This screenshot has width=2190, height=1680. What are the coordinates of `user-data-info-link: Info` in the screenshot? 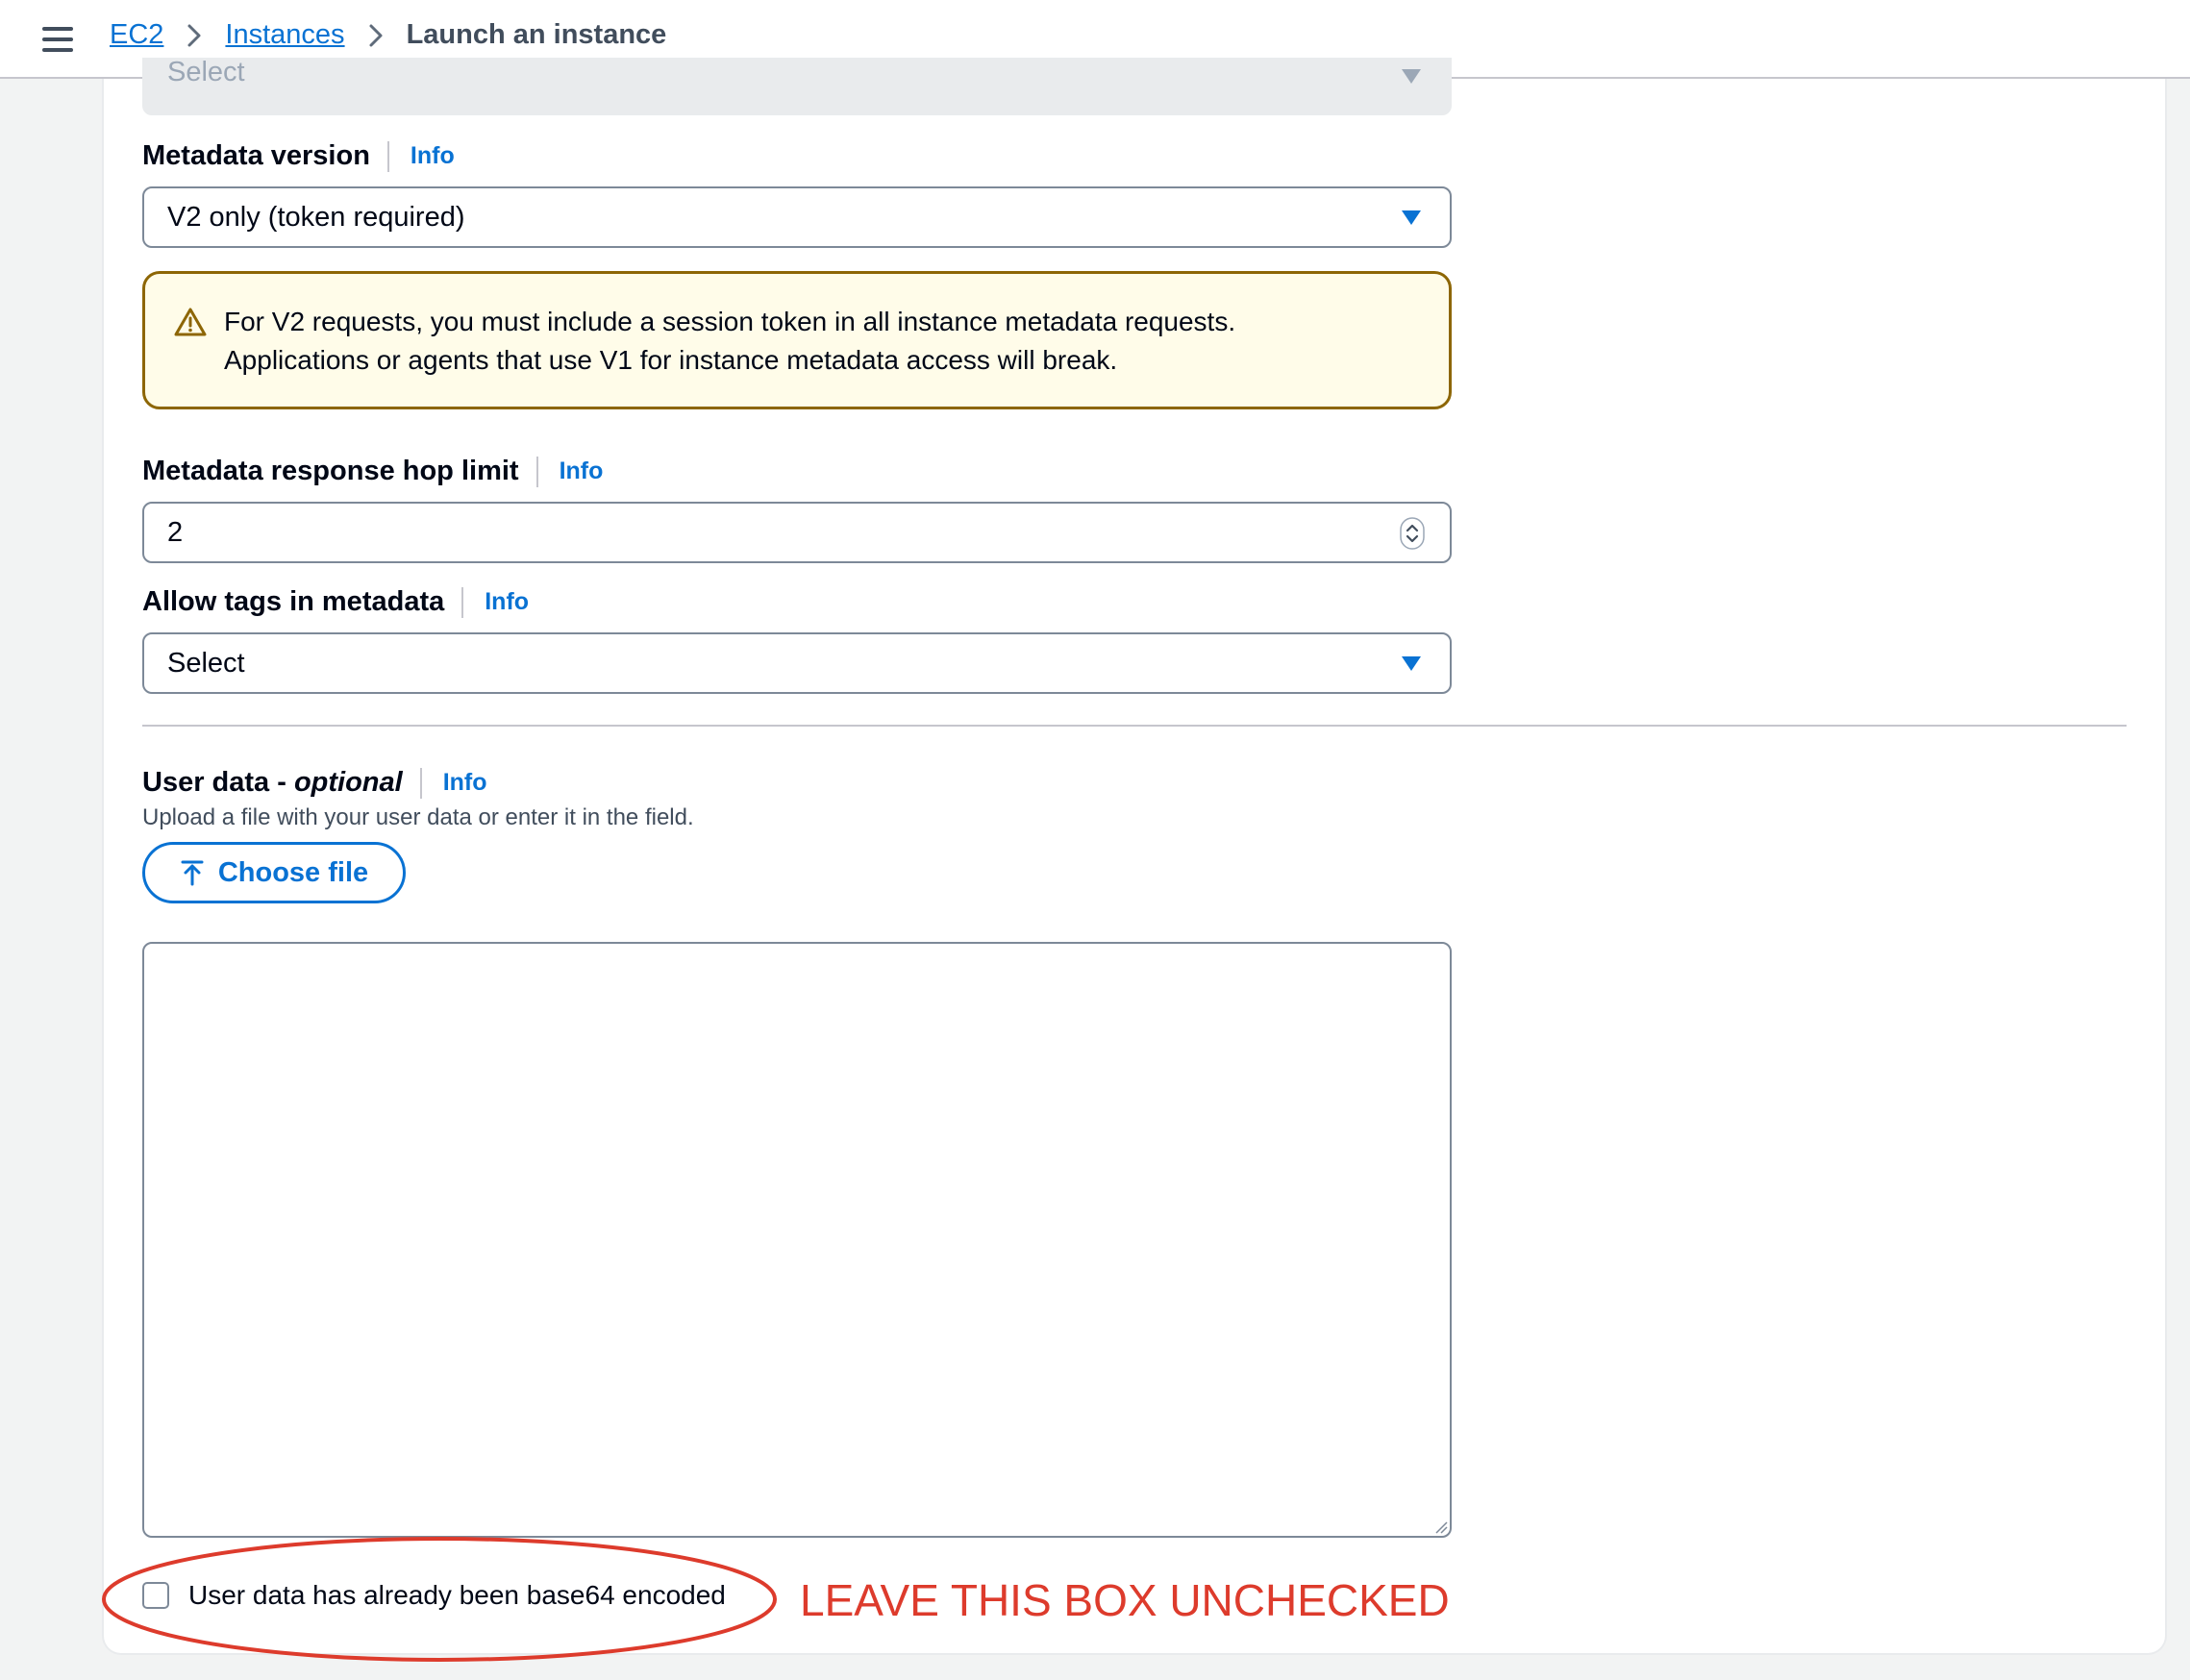 It's located at (465, 783).